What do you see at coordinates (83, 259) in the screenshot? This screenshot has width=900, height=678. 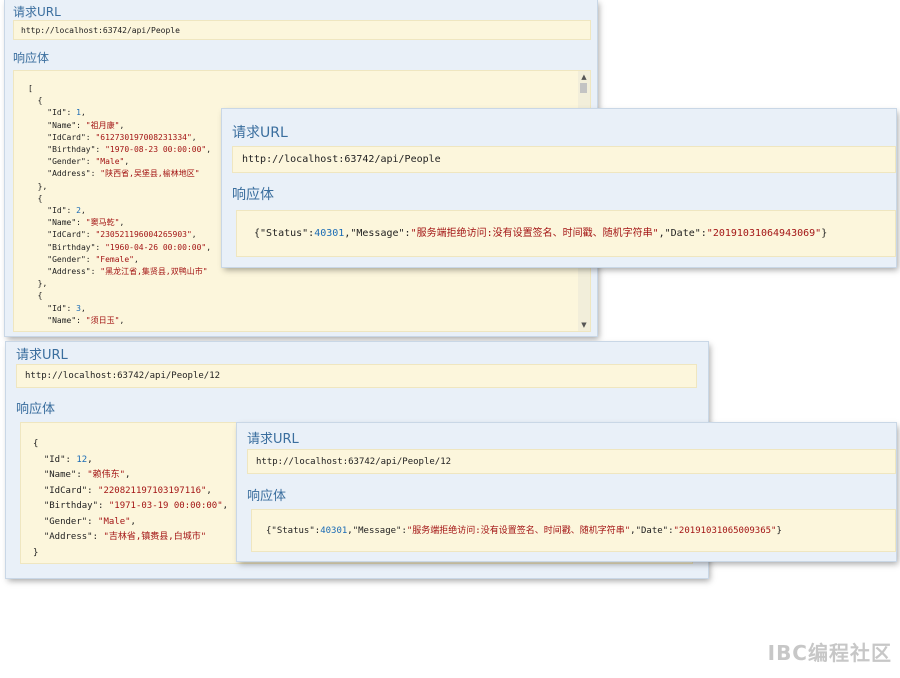 I see `code-line: "Gender": "Female",` at bounding box center [83, 259].